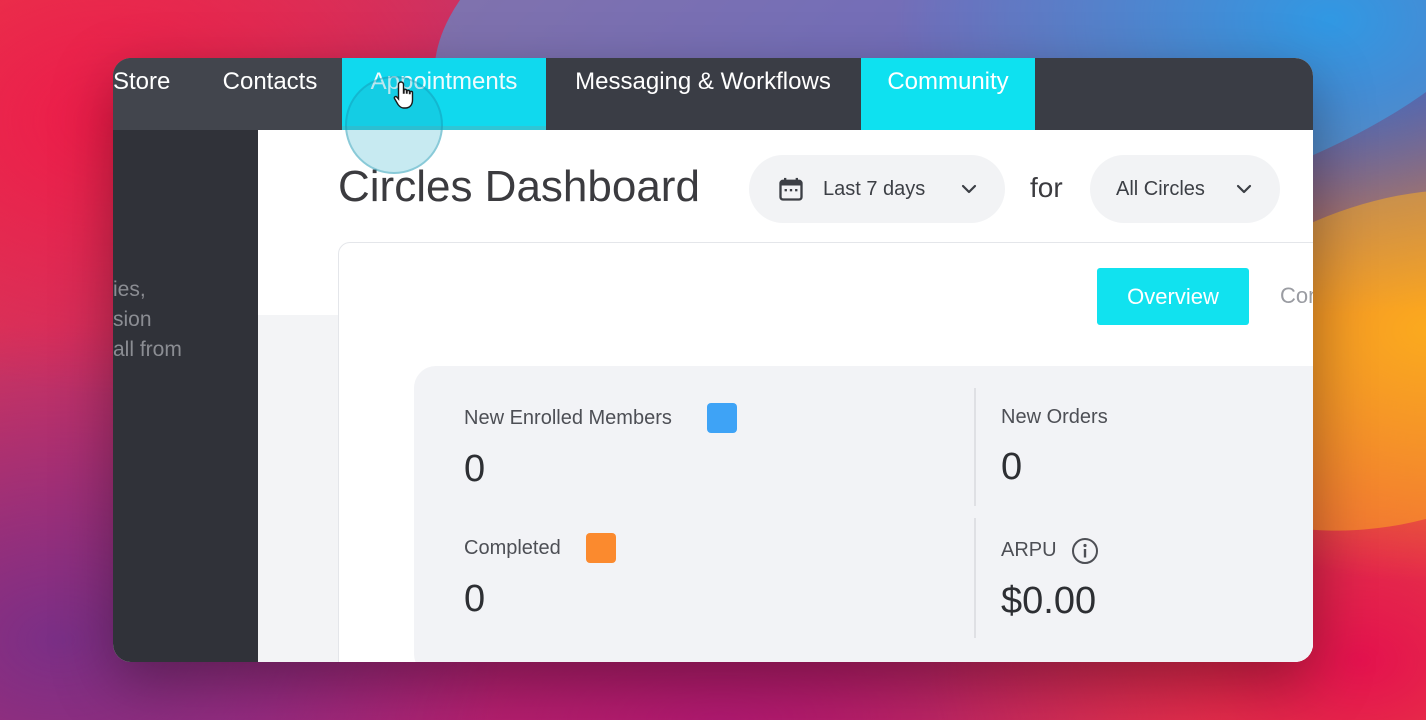 The height and width of the screenshot is (720, 1426). I want to click on legend-swatch-orange, so click(601, 548).